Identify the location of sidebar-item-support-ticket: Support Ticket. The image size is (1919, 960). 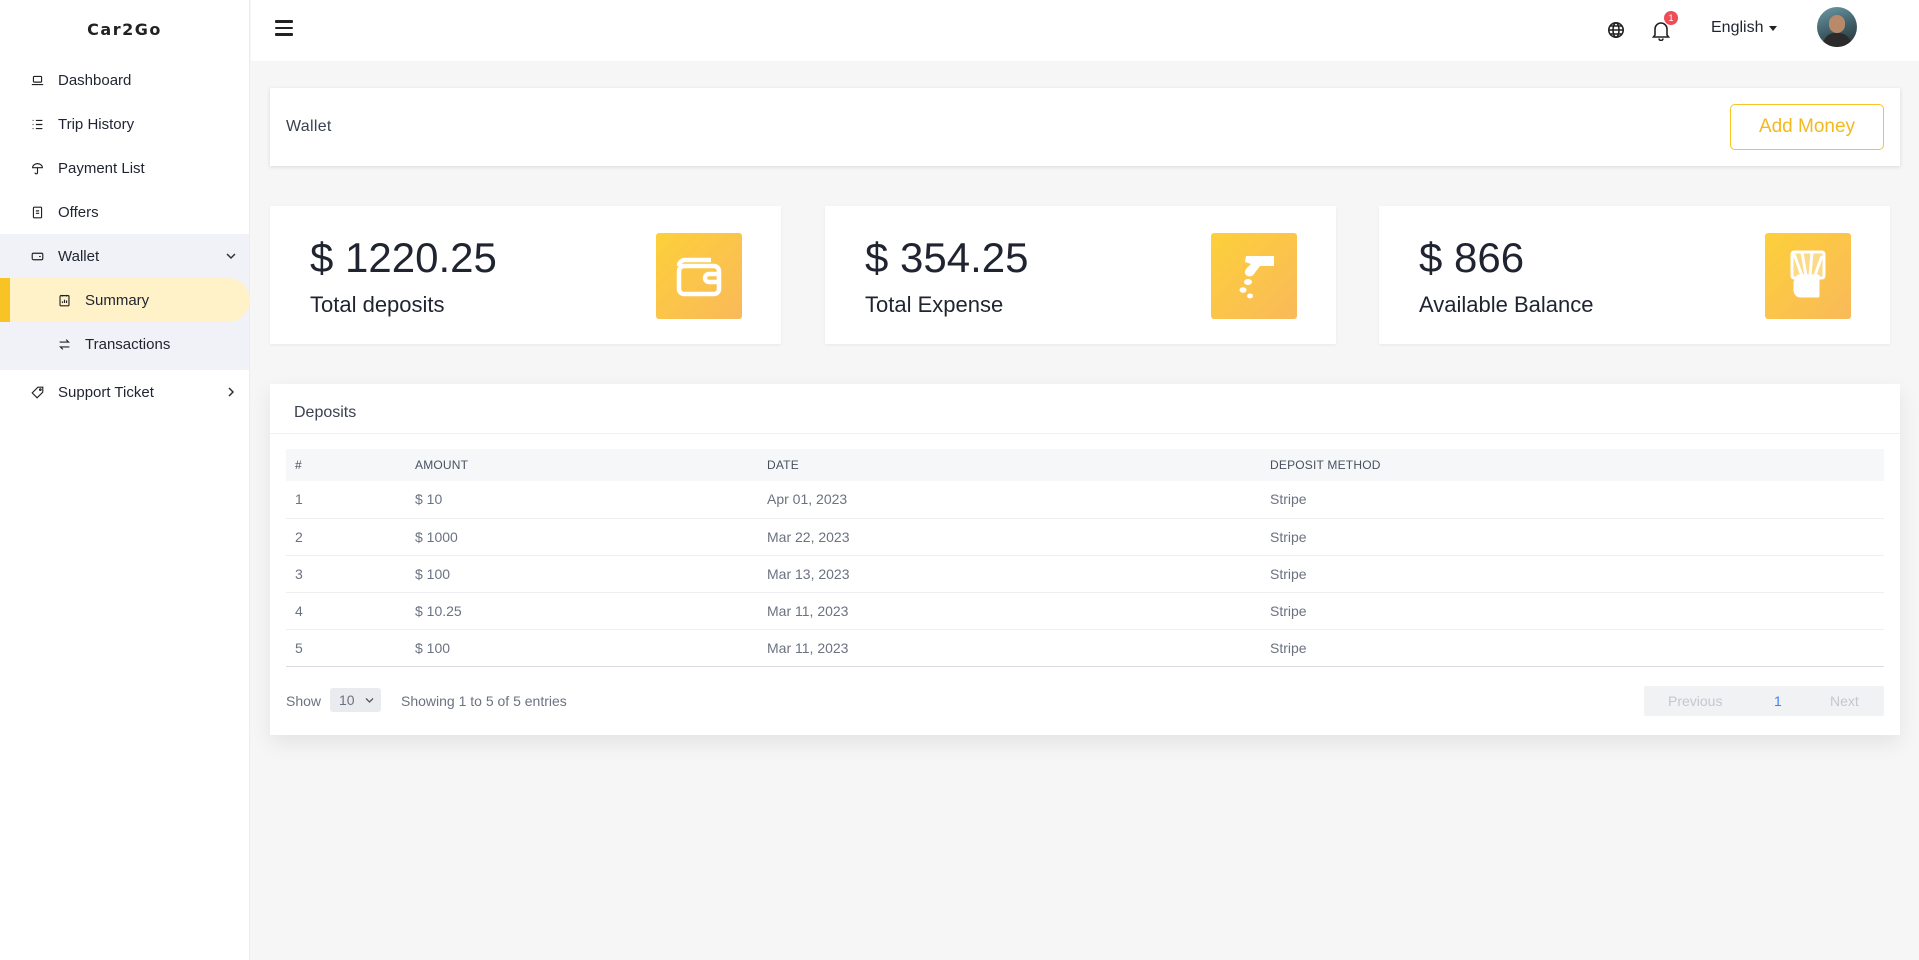
(124, 392).